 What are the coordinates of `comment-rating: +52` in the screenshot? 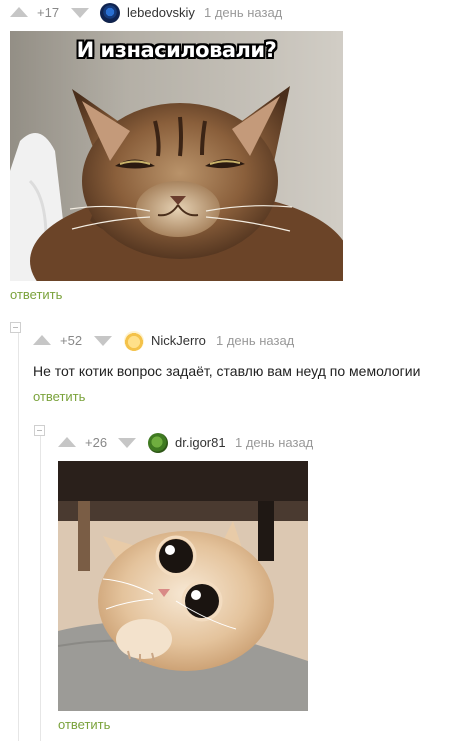 It's located at (71, 340).